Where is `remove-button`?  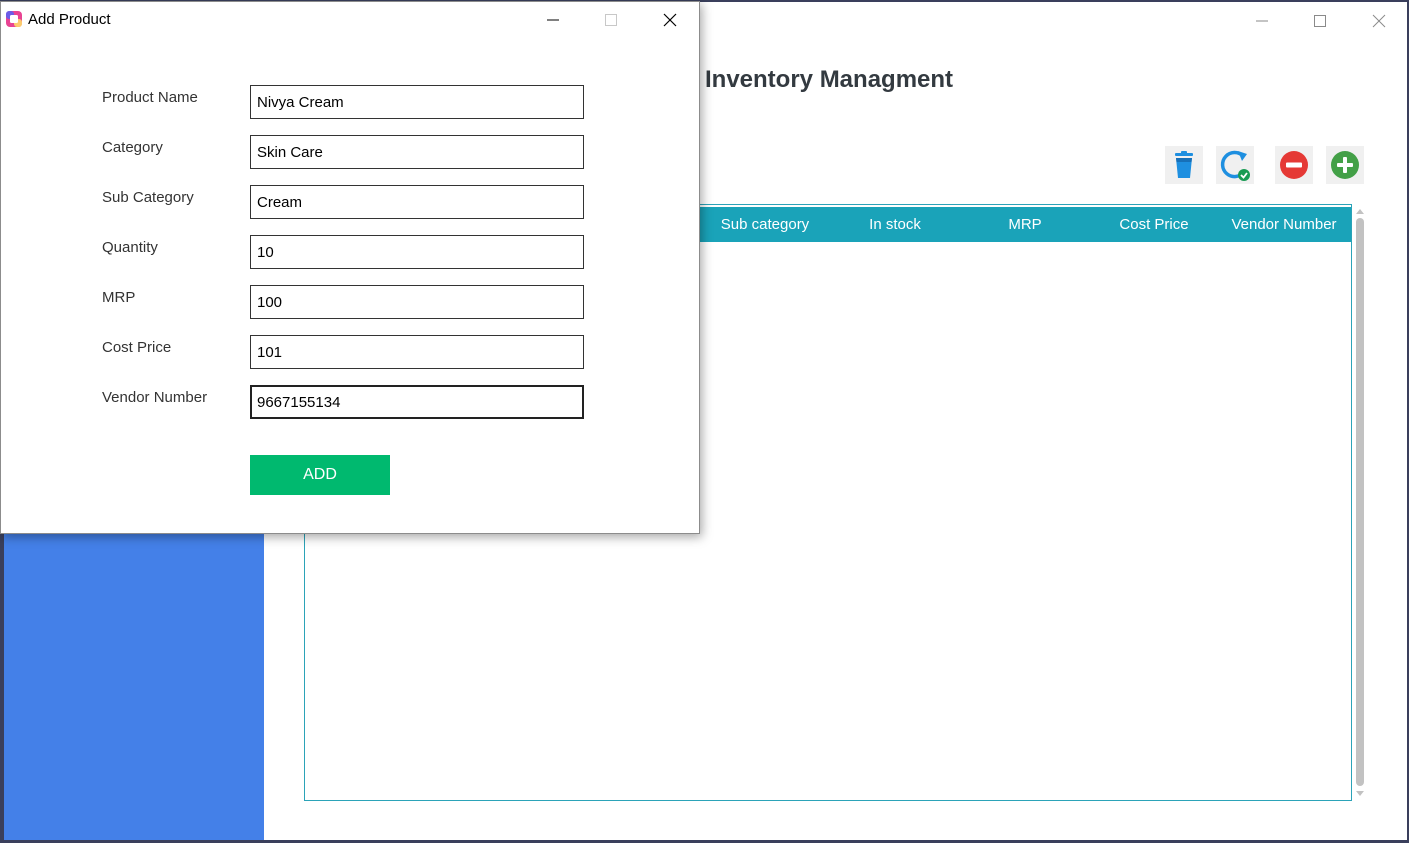 remove-button is located at coordinates (1294, 165).